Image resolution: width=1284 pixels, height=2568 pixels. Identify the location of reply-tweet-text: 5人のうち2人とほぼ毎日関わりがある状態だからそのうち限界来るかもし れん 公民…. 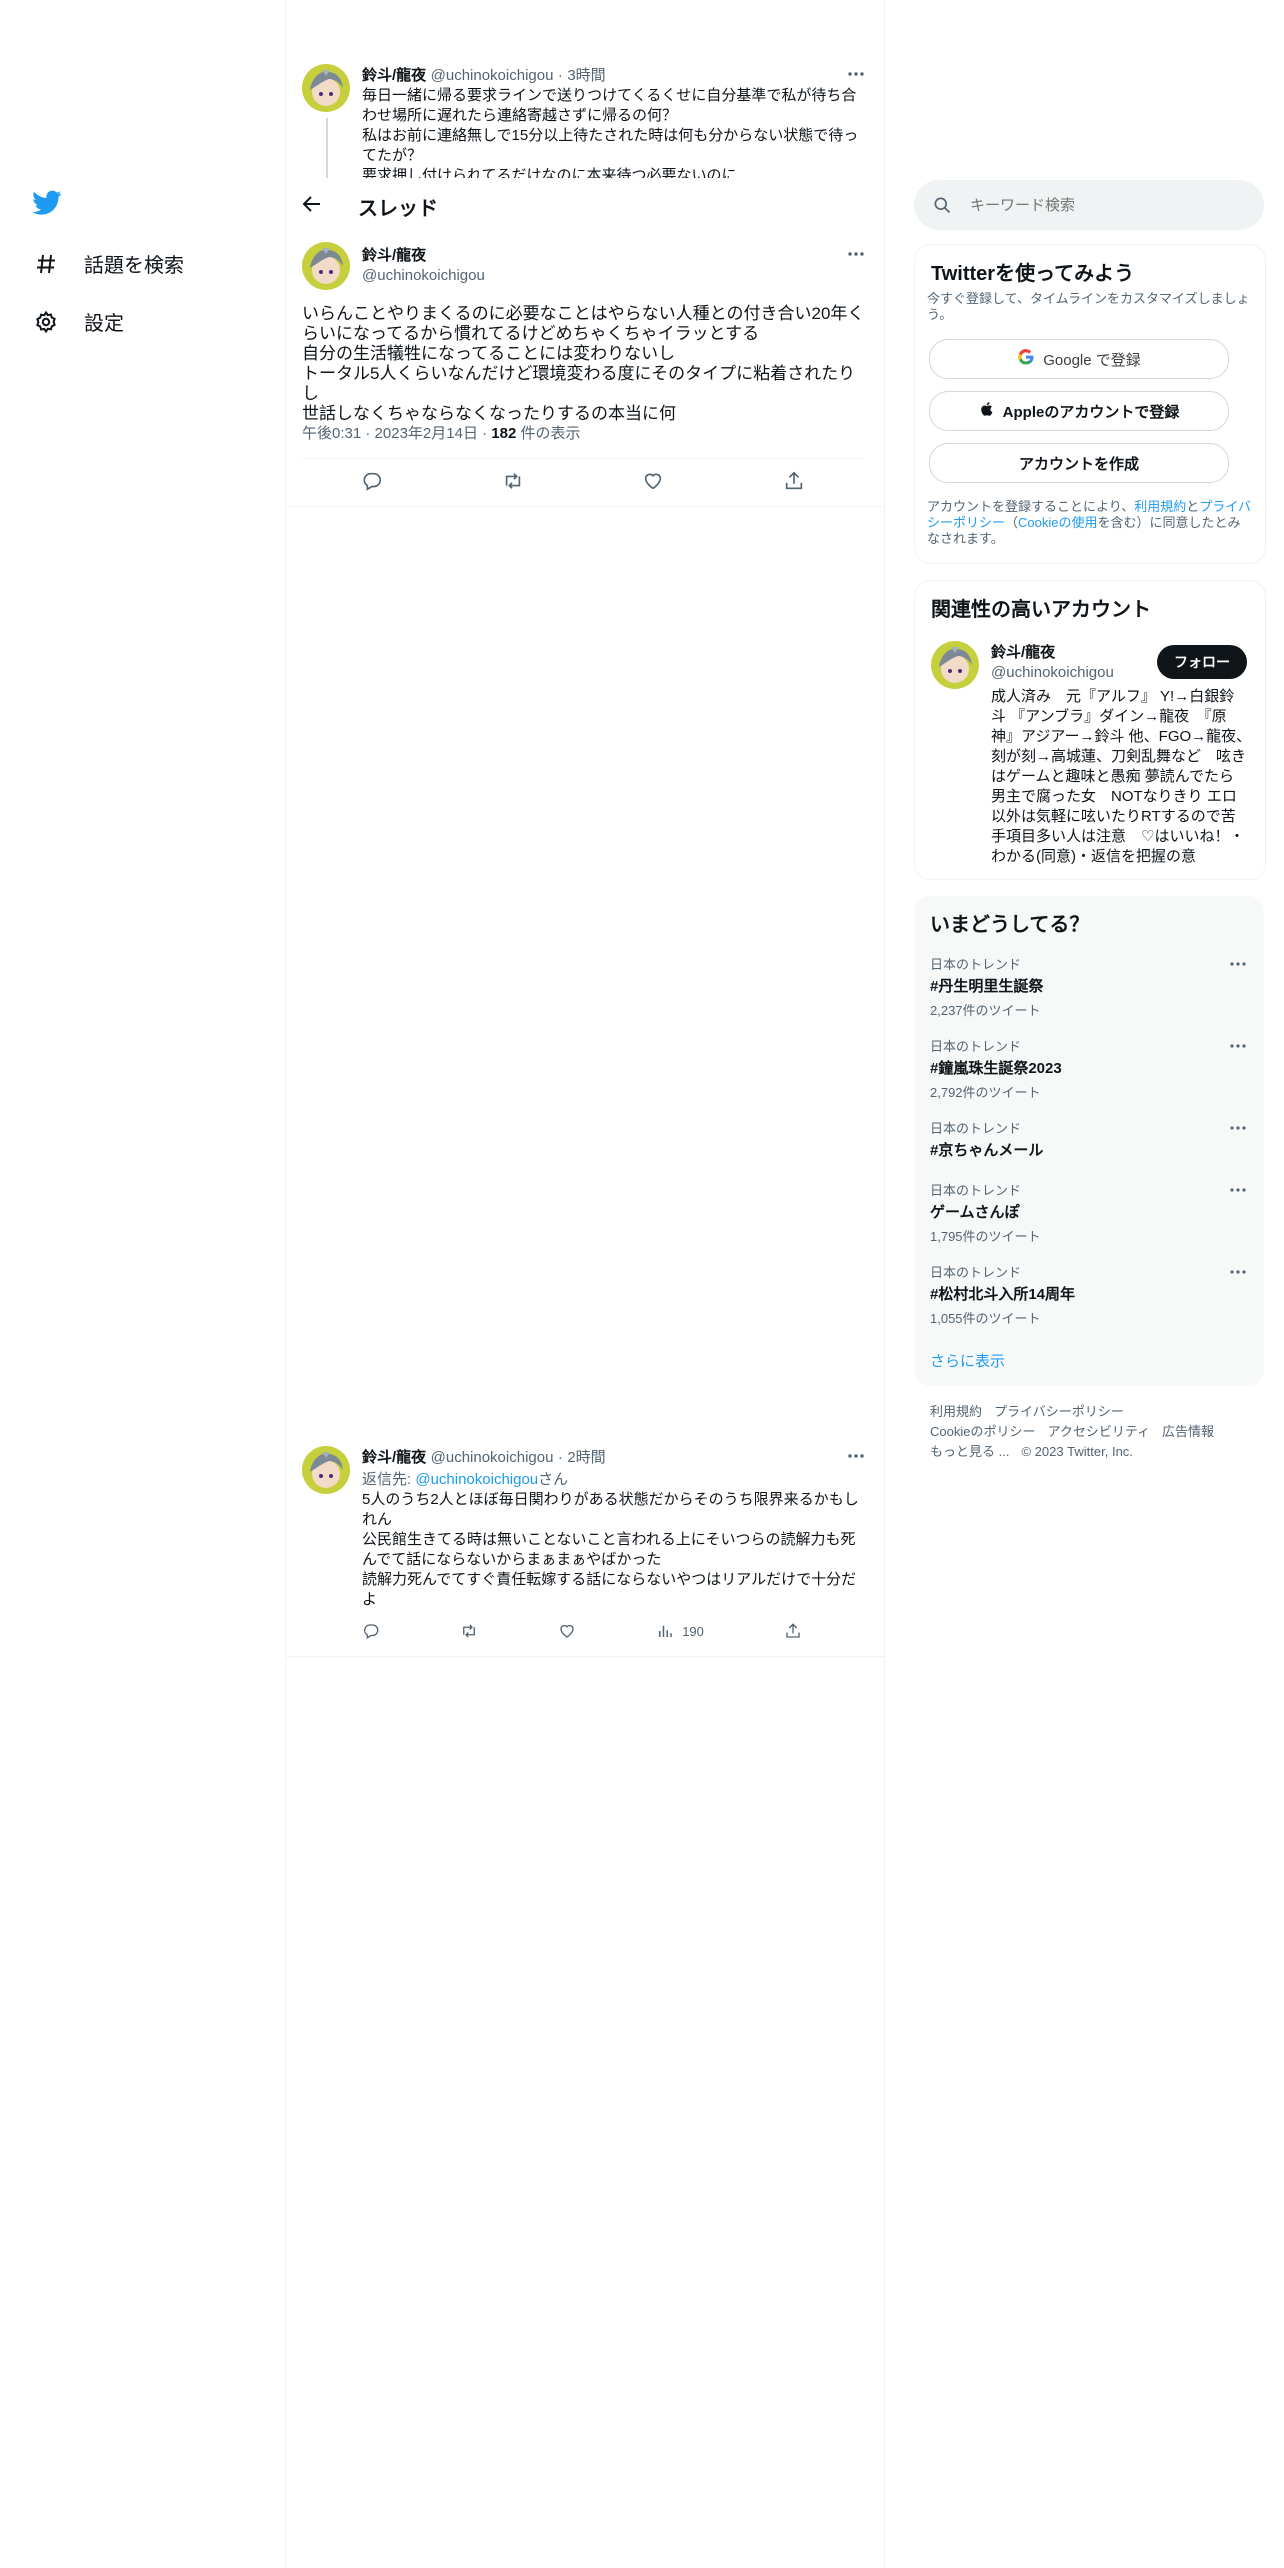
(612, 1550).